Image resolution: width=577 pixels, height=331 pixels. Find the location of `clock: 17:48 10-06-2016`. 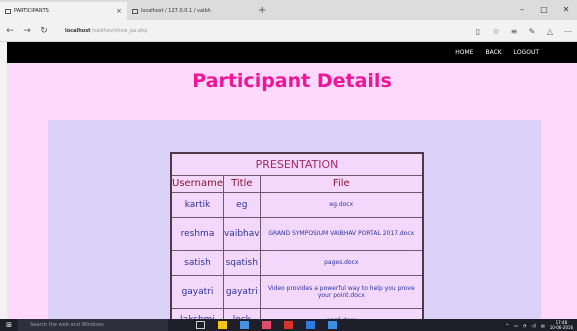

clock: 17:48 10-06-2016 is located at coordinates (561, 325).